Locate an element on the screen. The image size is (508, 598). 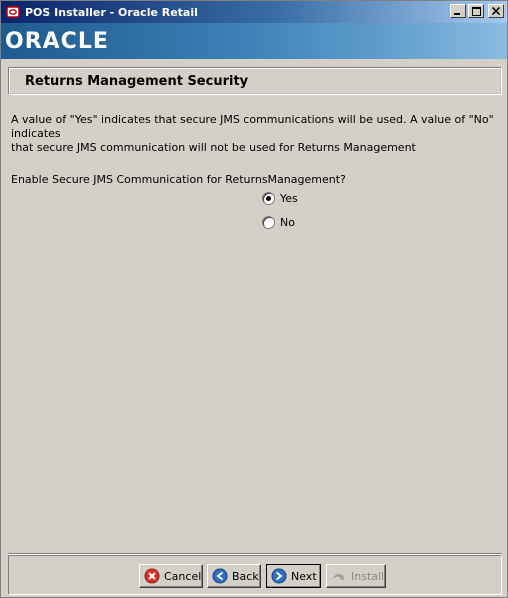
next-button-label: Next is located at coordinates (304, 576).